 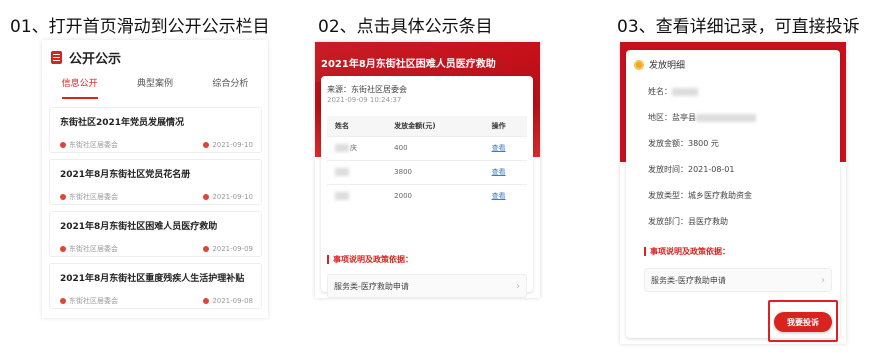 What do you see at coordinates (691, 169) in the screenshot?
I see `field-time: 发放时间：2021-08-01` at bounding box center [691, 169].